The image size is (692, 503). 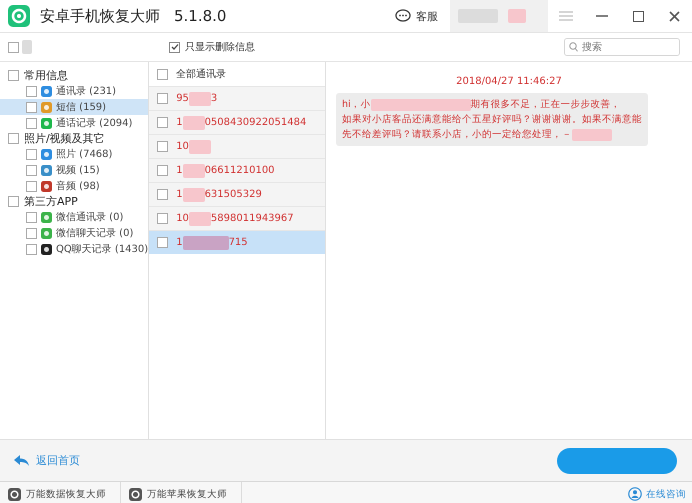 I want to click on contact-row: 1 0508430922051484, so click(x=237, y=122).